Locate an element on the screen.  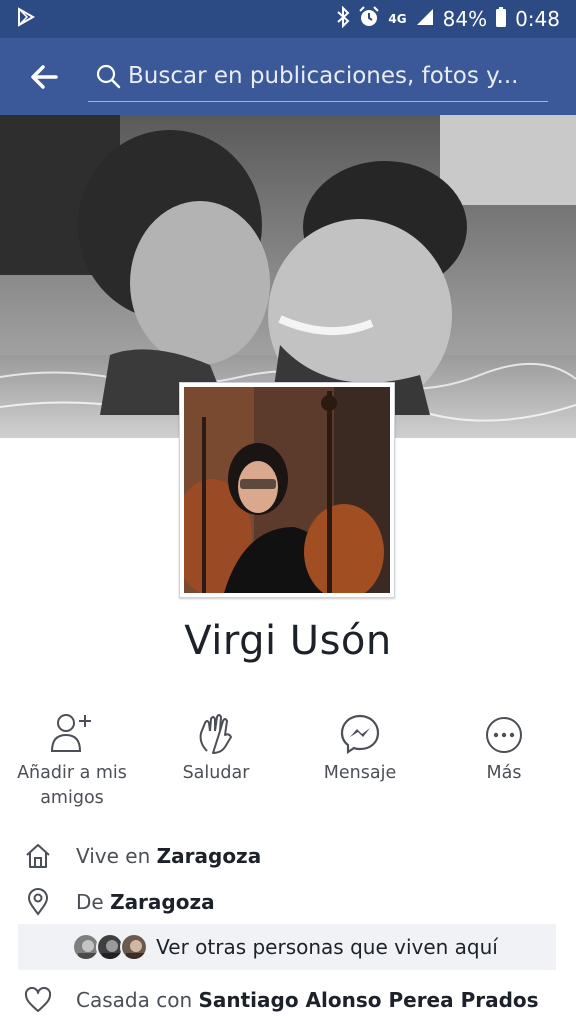
wave-icon is located at coordinates (216, 733).